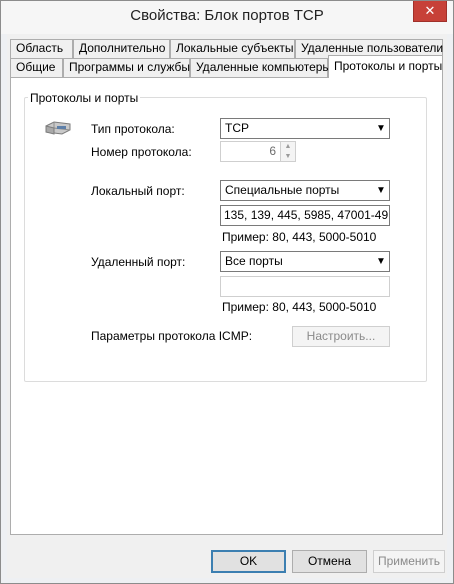  Describe the element at coordinates (141, 152) in the screenshot. I see `protocol-number-label: Номер протокола:` at that location.